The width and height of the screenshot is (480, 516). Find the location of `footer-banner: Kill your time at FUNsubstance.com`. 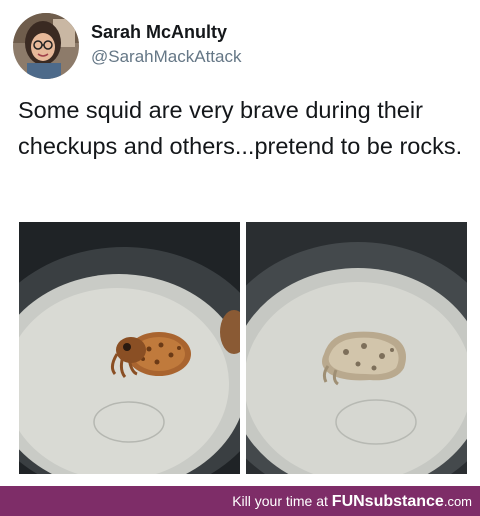

footer-banner: Kill your time at FUNsubstance.com is located at coordinates (240, 501).